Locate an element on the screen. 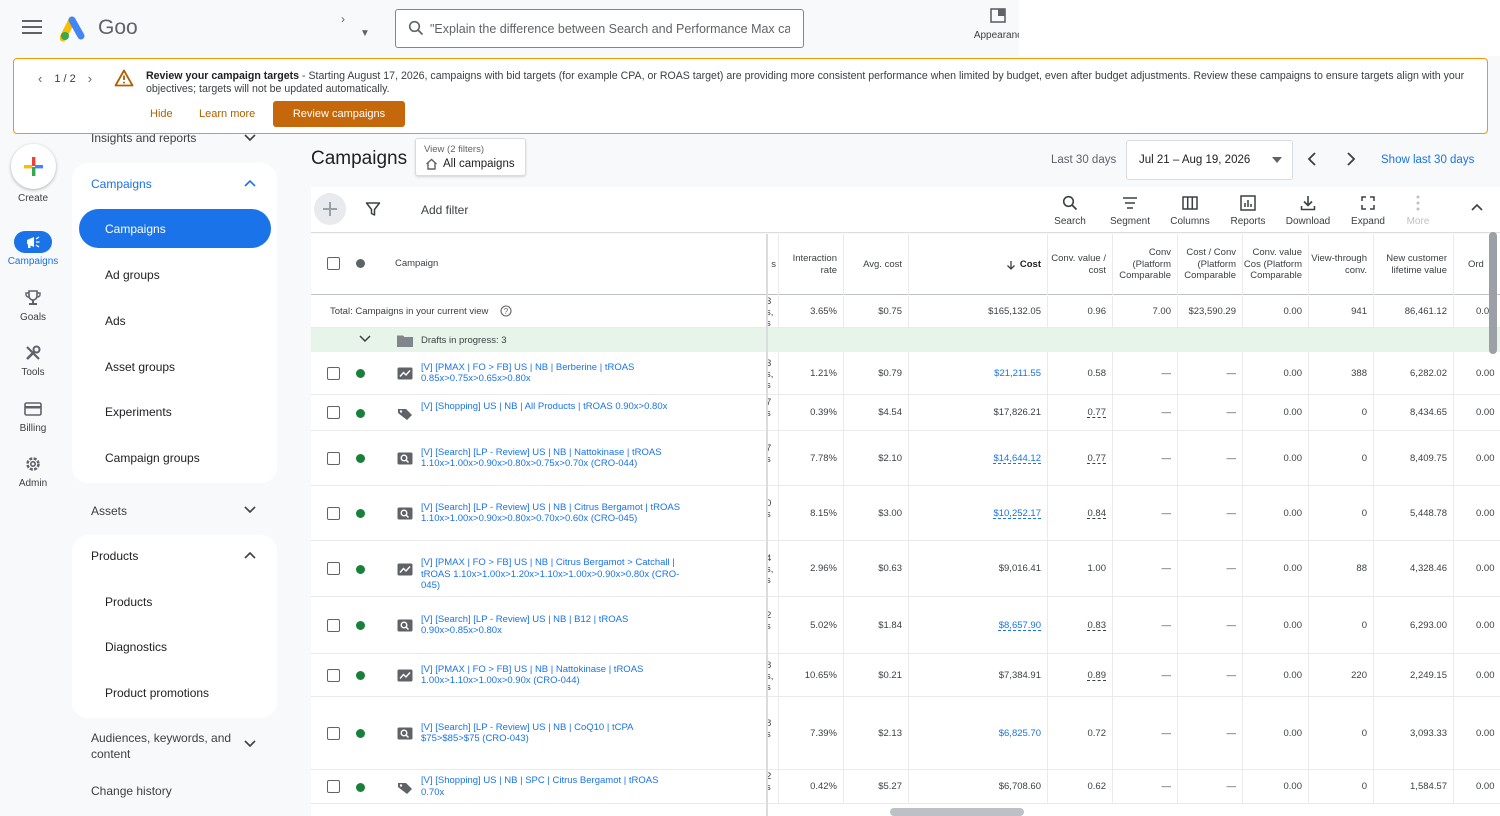  toolbar-segment-button: Segment is located at coordinates (1130, 210).